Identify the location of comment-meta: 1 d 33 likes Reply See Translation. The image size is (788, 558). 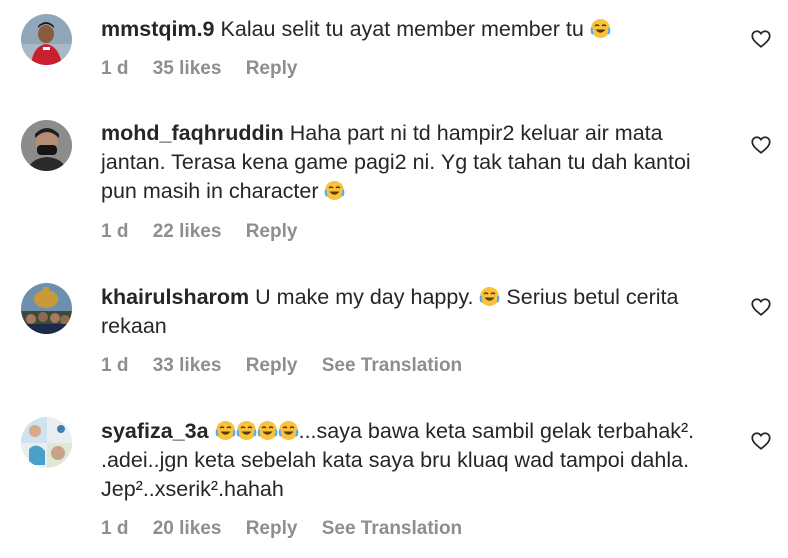
(291, 366).